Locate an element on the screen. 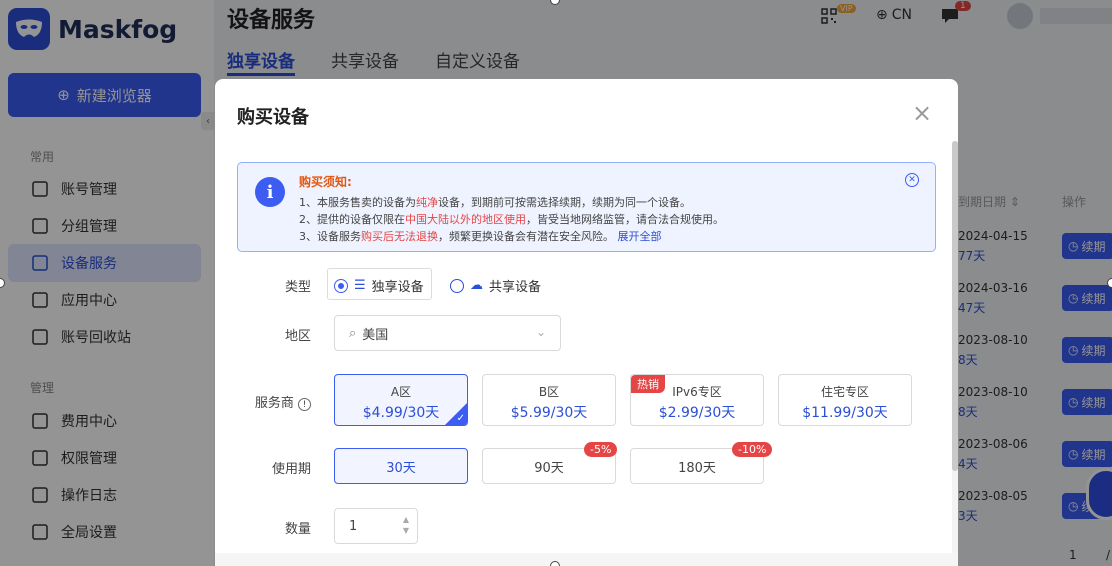  quantity-value: 1 is located at coordinates (353, 526).